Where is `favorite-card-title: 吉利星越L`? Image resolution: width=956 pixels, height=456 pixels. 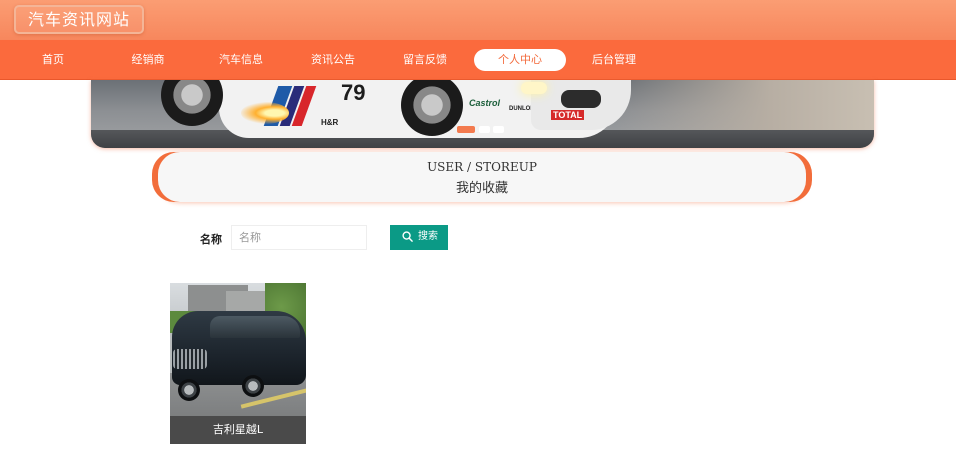 favorite-card-title: 吉利星越L is located at coordinates (238, 430).